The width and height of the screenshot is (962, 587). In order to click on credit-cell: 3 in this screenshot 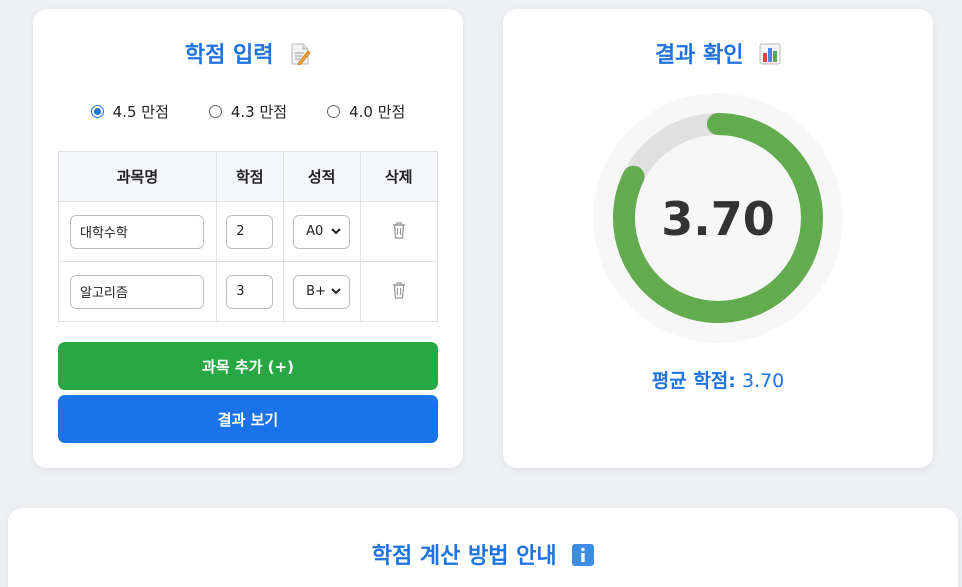, I will do `click(249, 291)`.